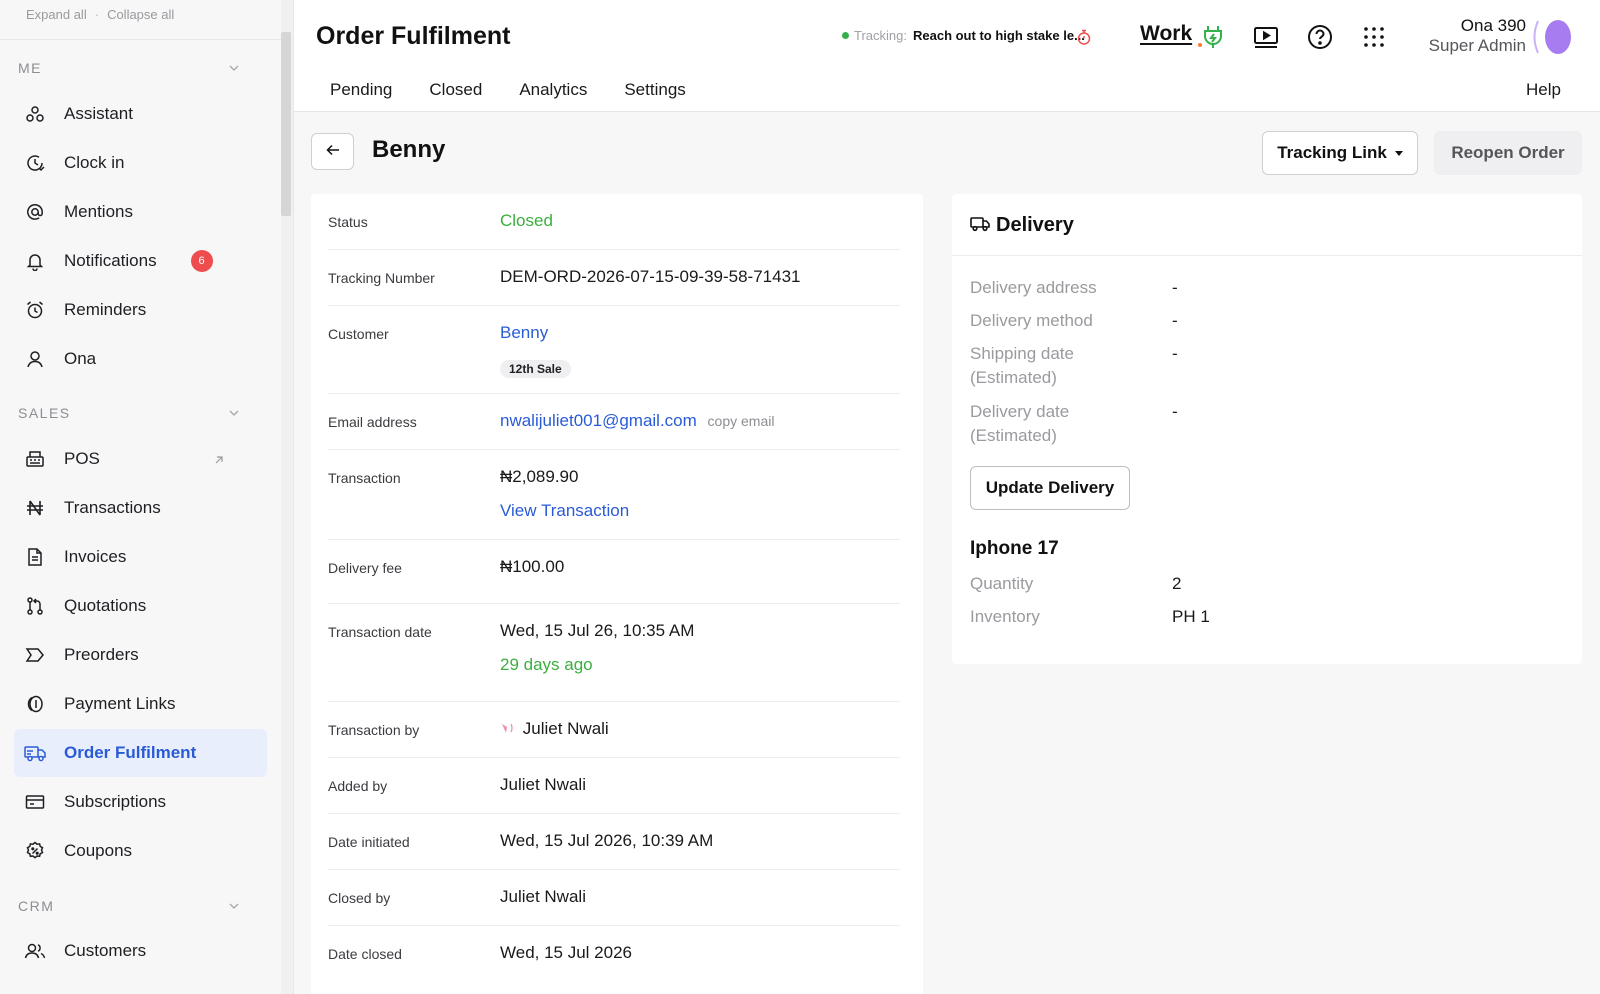 Image resolution: width=1600 pixels, height=994 pixels. I want to click on pos-icon, so click(35, 459).